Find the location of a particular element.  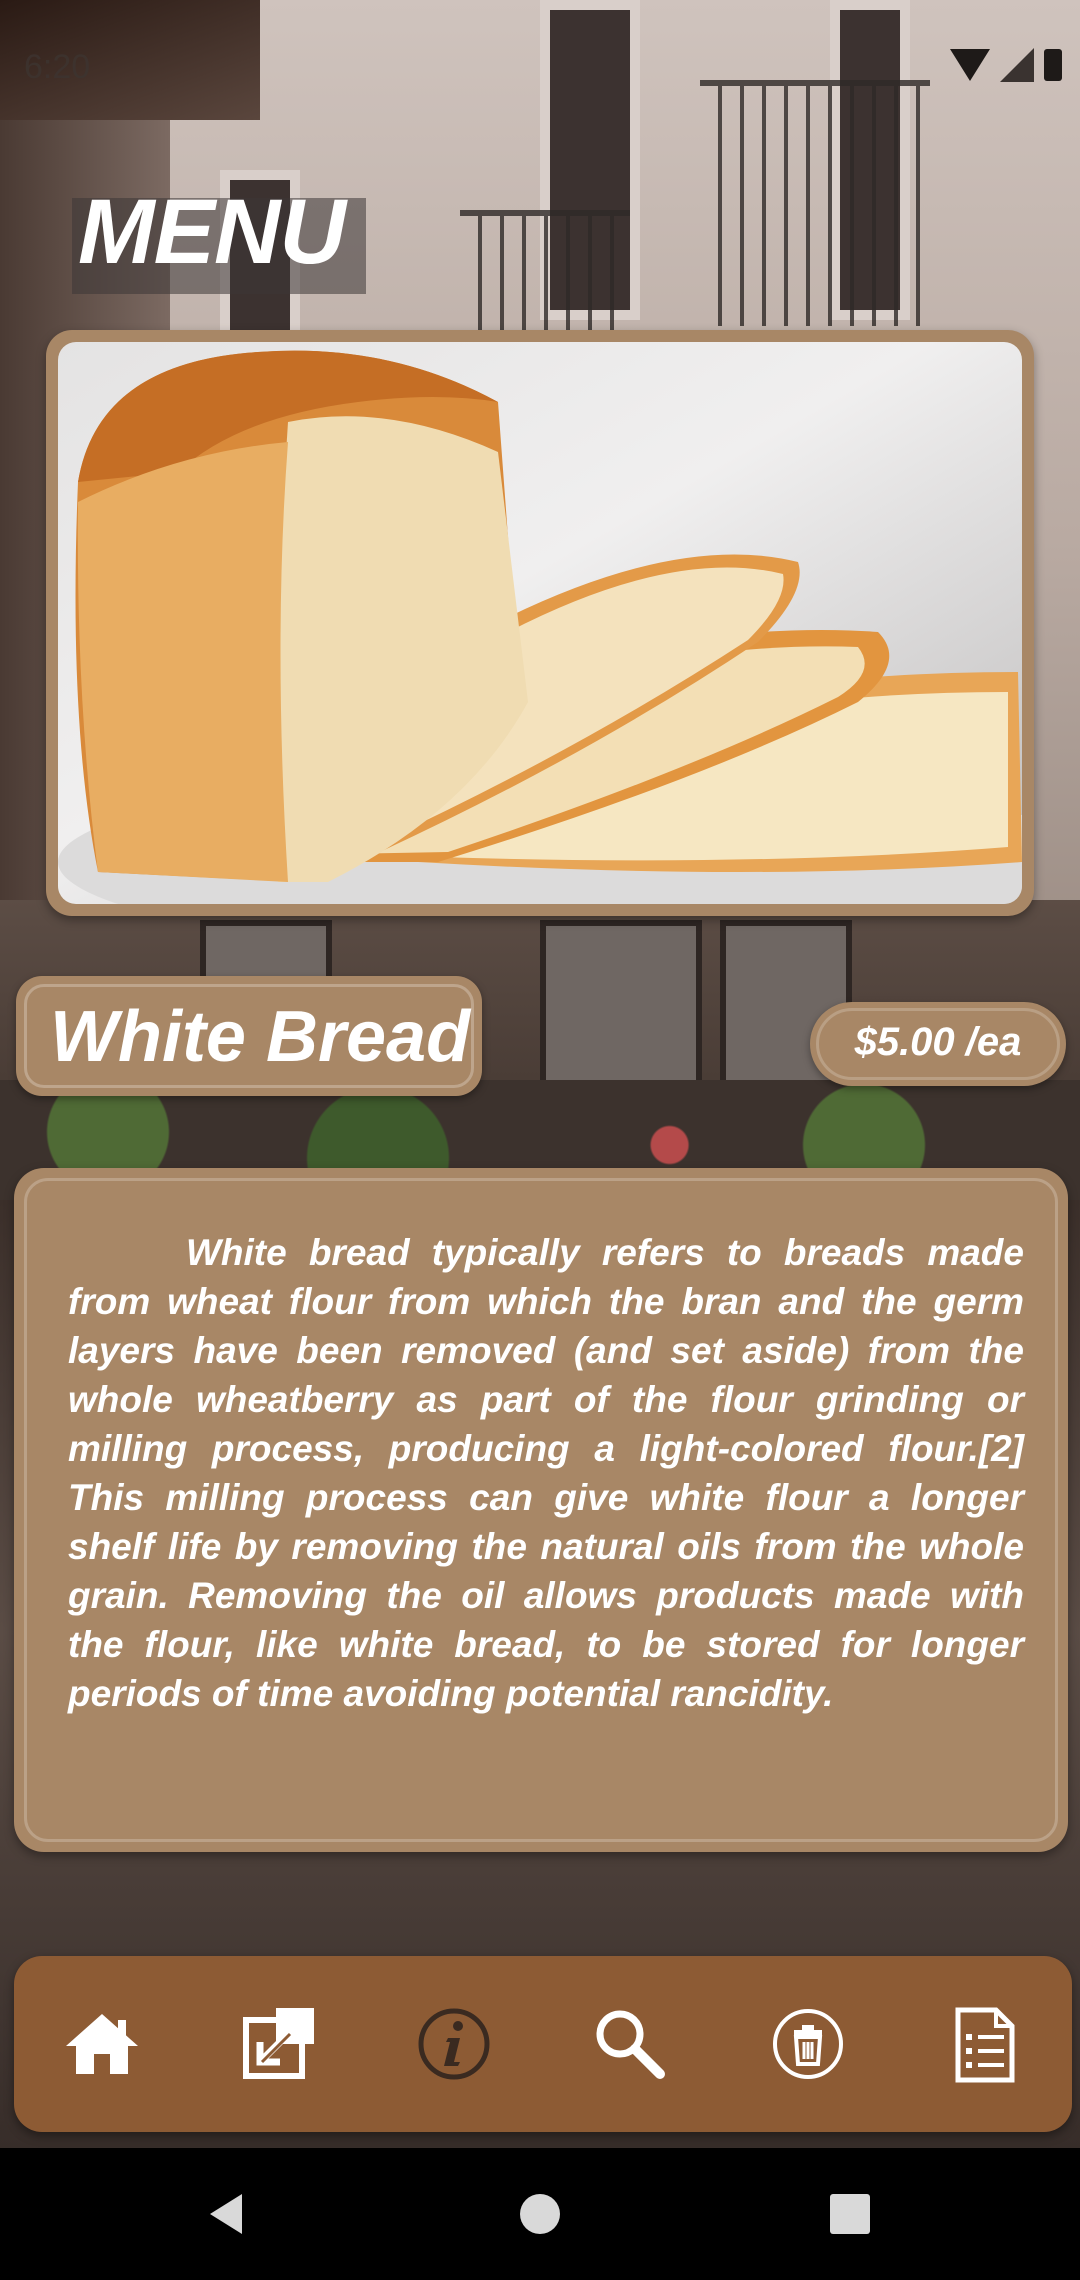

system-navigation-bar is located at coordinates (540, 2214).